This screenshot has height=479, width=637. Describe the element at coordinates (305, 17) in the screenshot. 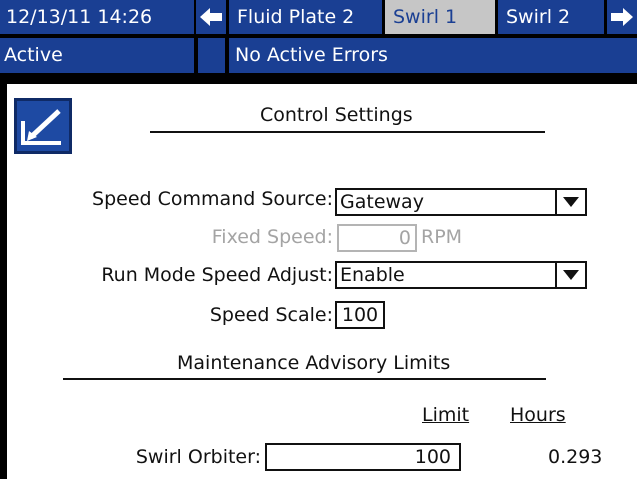

I see `tab-fluid-plate-2: Fluid Plate 2` at that location.